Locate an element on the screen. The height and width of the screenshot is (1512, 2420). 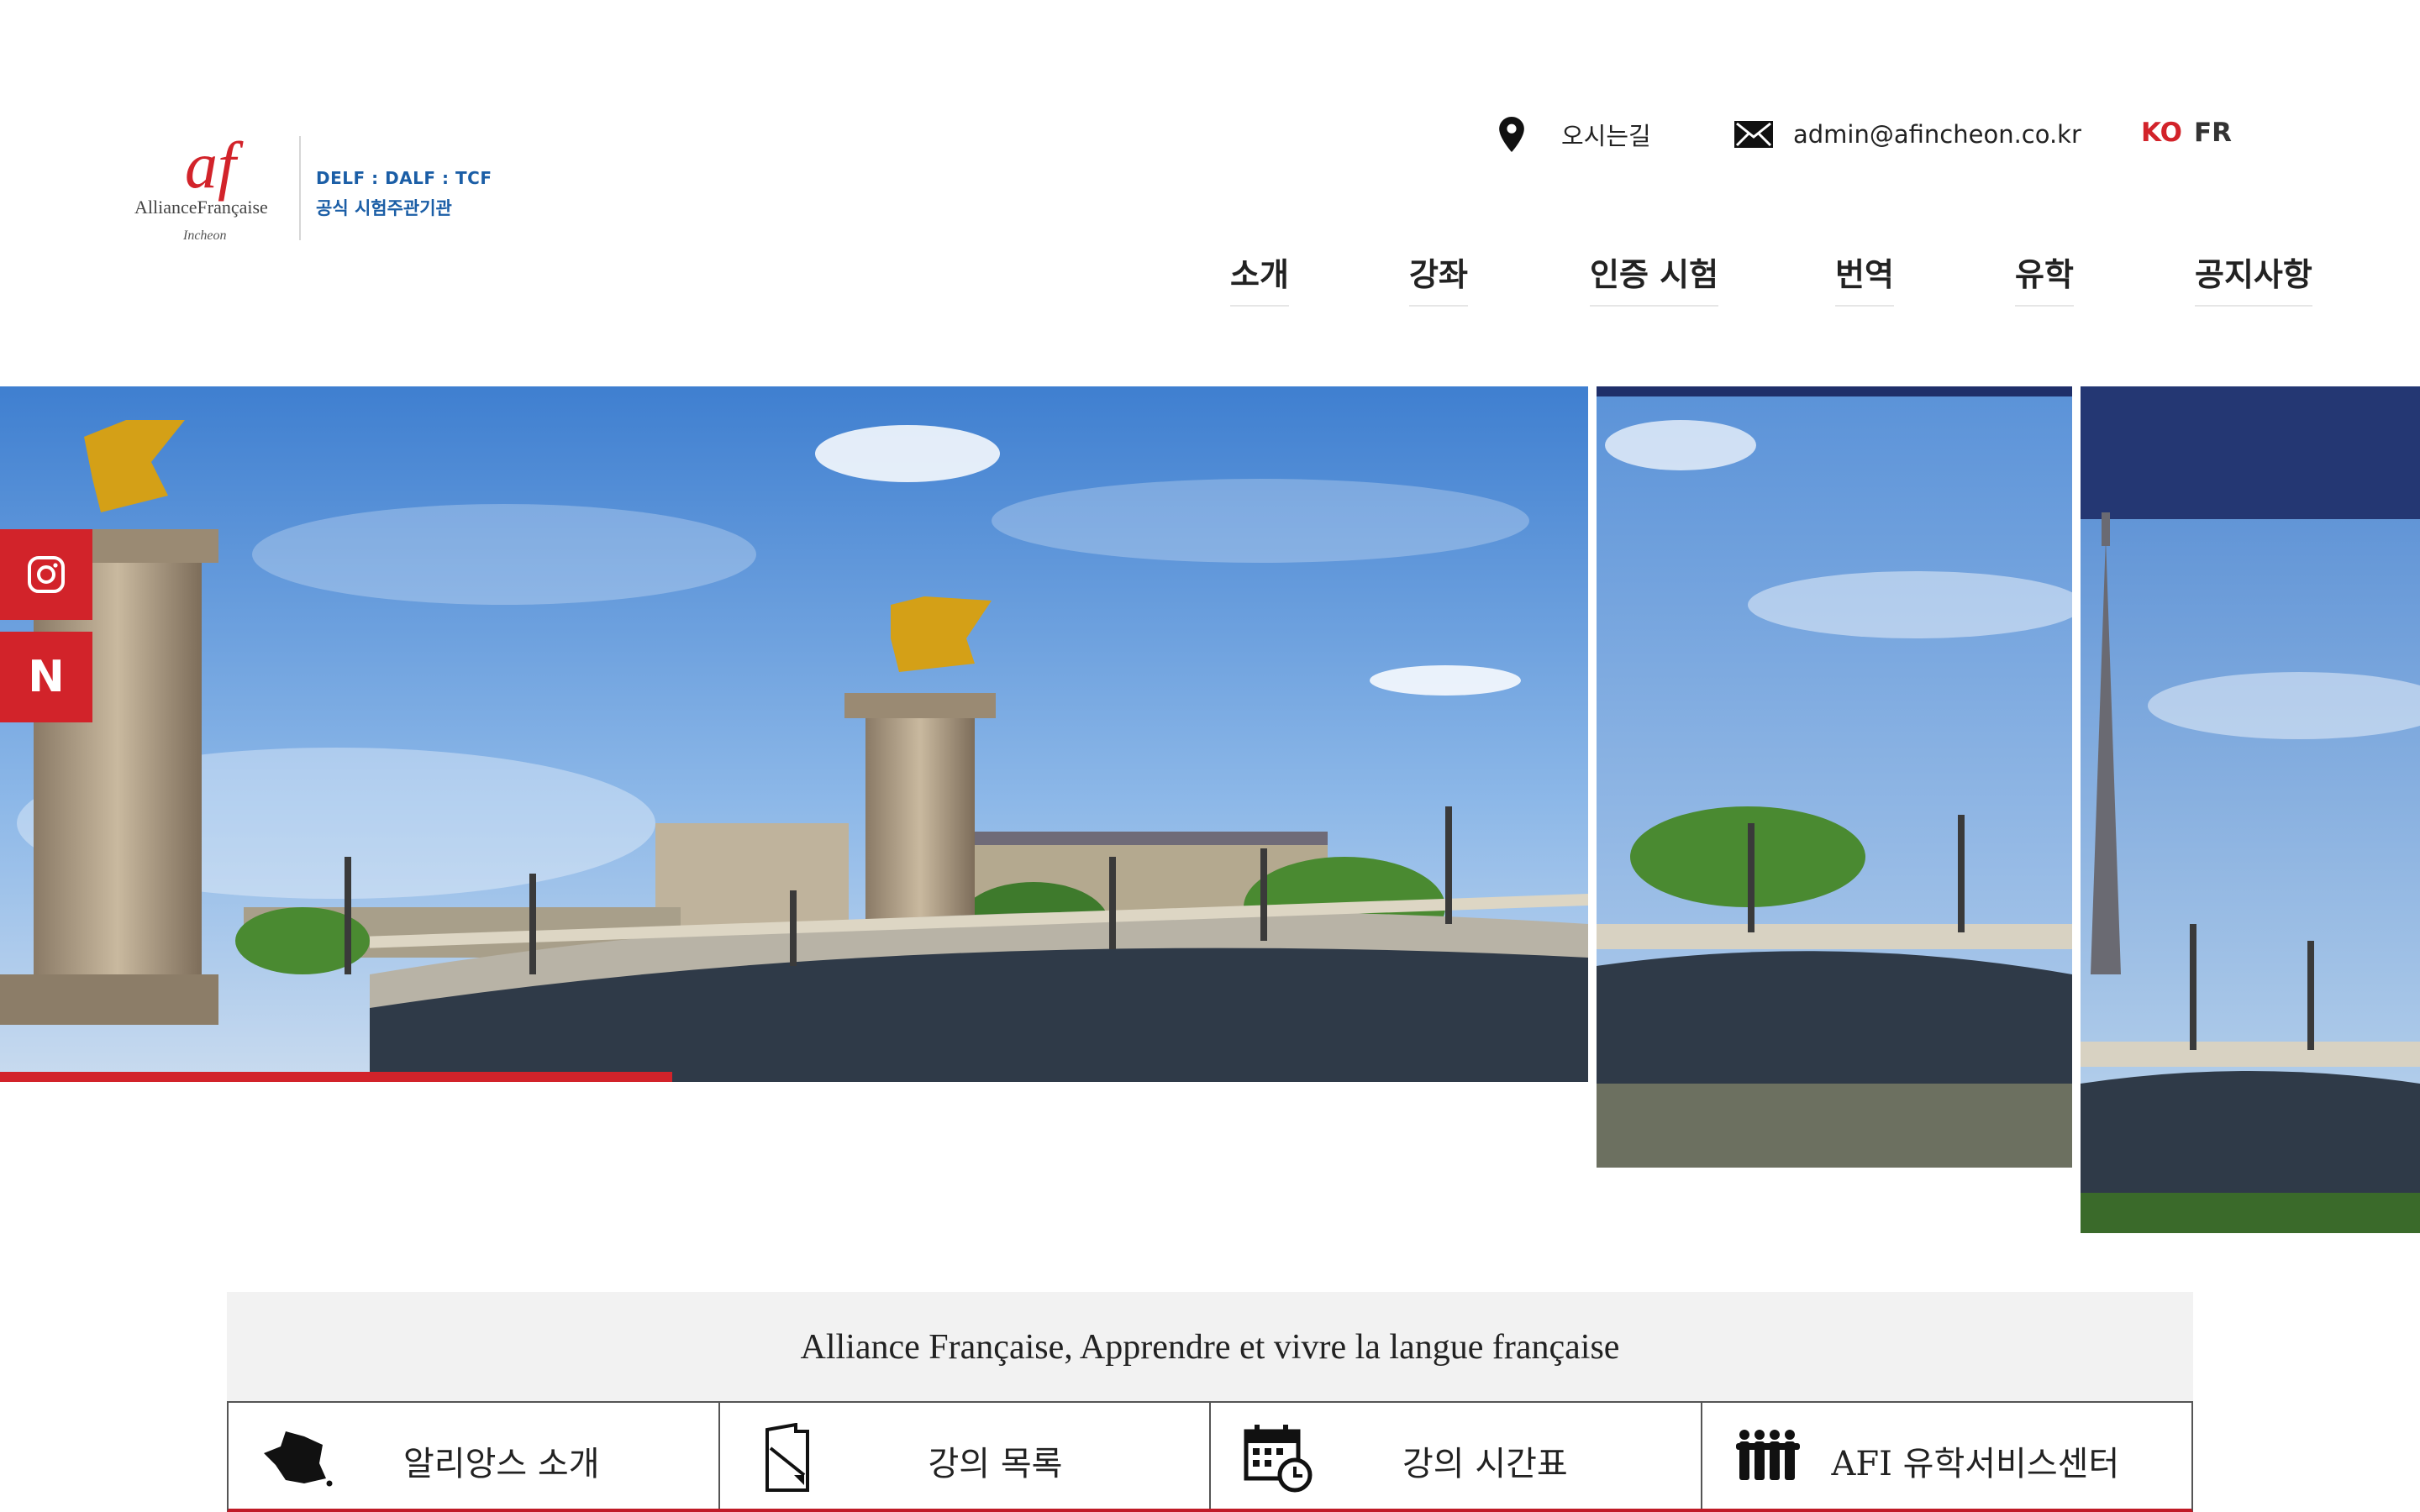
logo-exams: DELF ꞉ DALF ꞉ TCF is located at coordinates (404, 178).